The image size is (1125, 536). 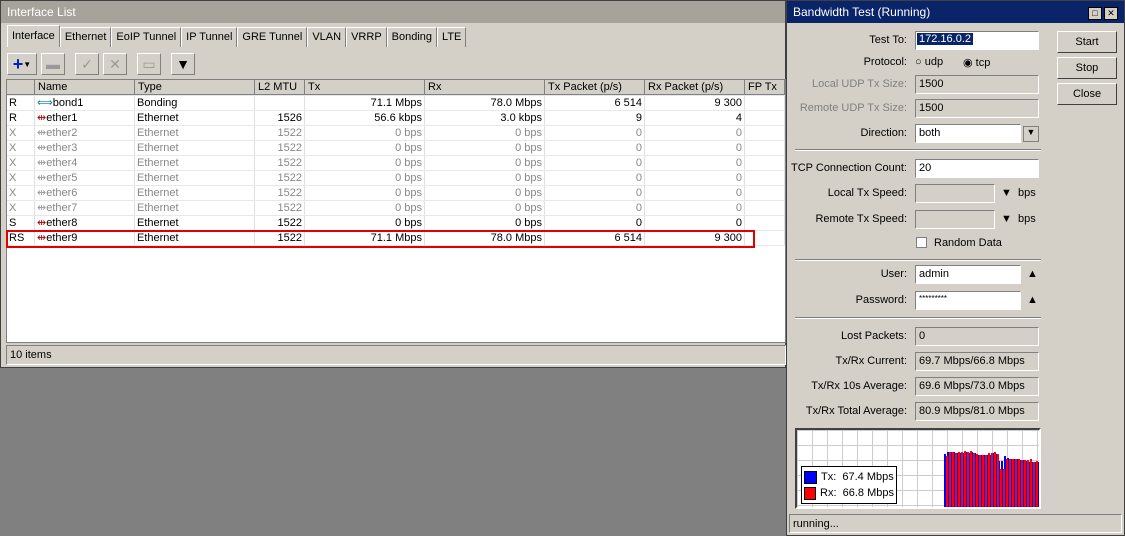 I want to click on tcp-count-label: TCP Connection Count:, so click(x=849, y=168).